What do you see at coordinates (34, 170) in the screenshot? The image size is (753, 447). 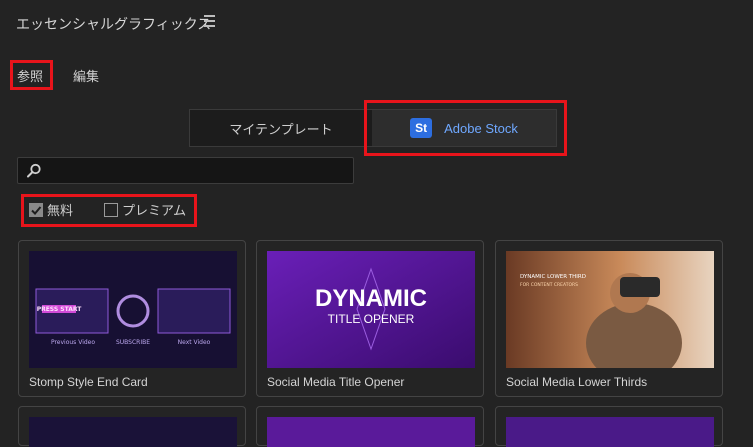 I see `search-icon` at bounding box center [34, 170].